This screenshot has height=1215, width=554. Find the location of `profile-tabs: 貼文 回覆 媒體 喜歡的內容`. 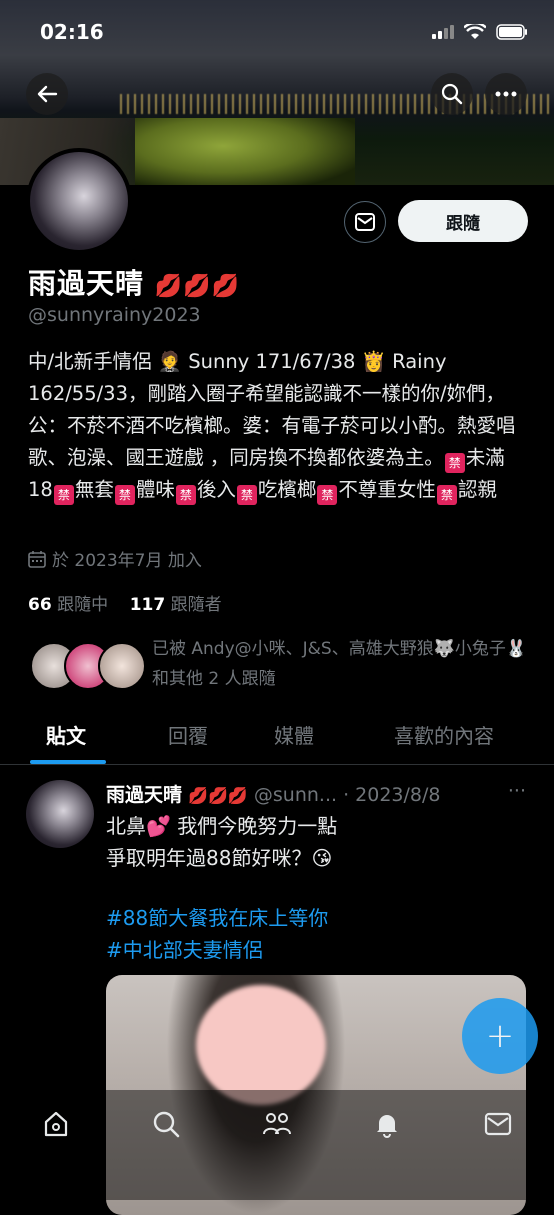

profile-tabs: 貼文 回覆 媒體 喜歡的內容 is located at coordinates (277, 738).